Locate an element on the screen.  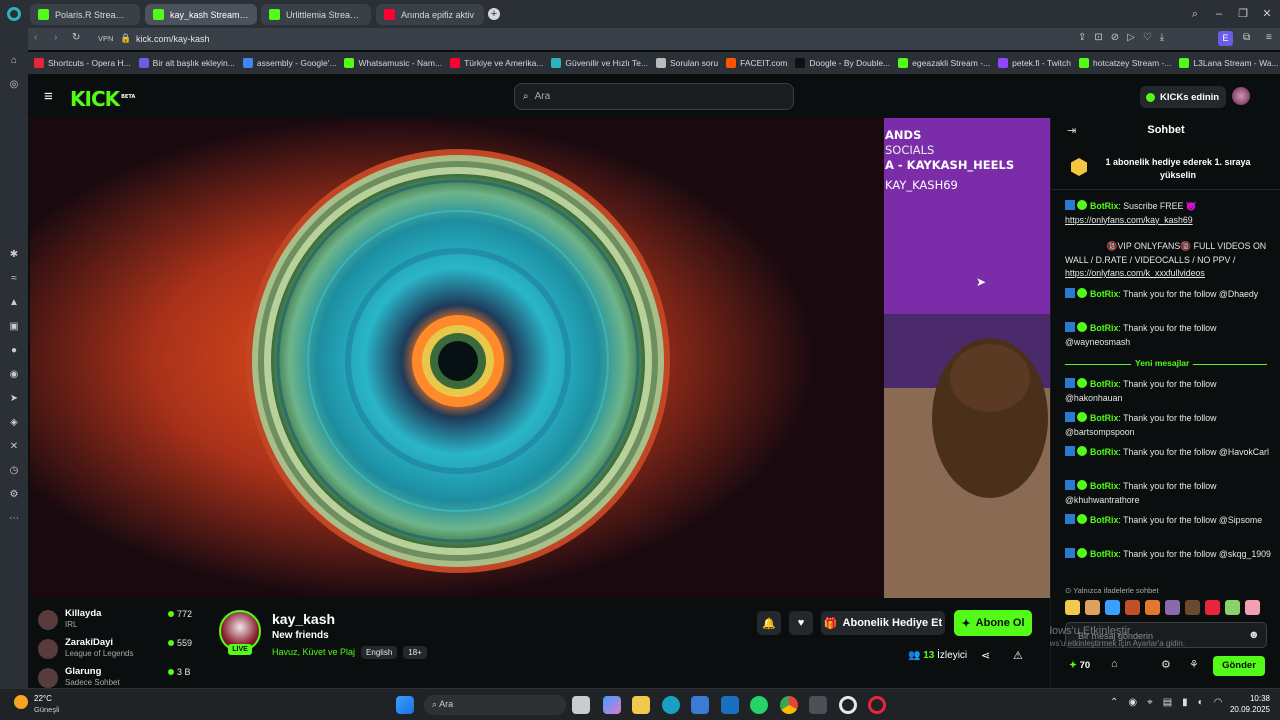
chrome-icon is located at coordinates (789, 705).